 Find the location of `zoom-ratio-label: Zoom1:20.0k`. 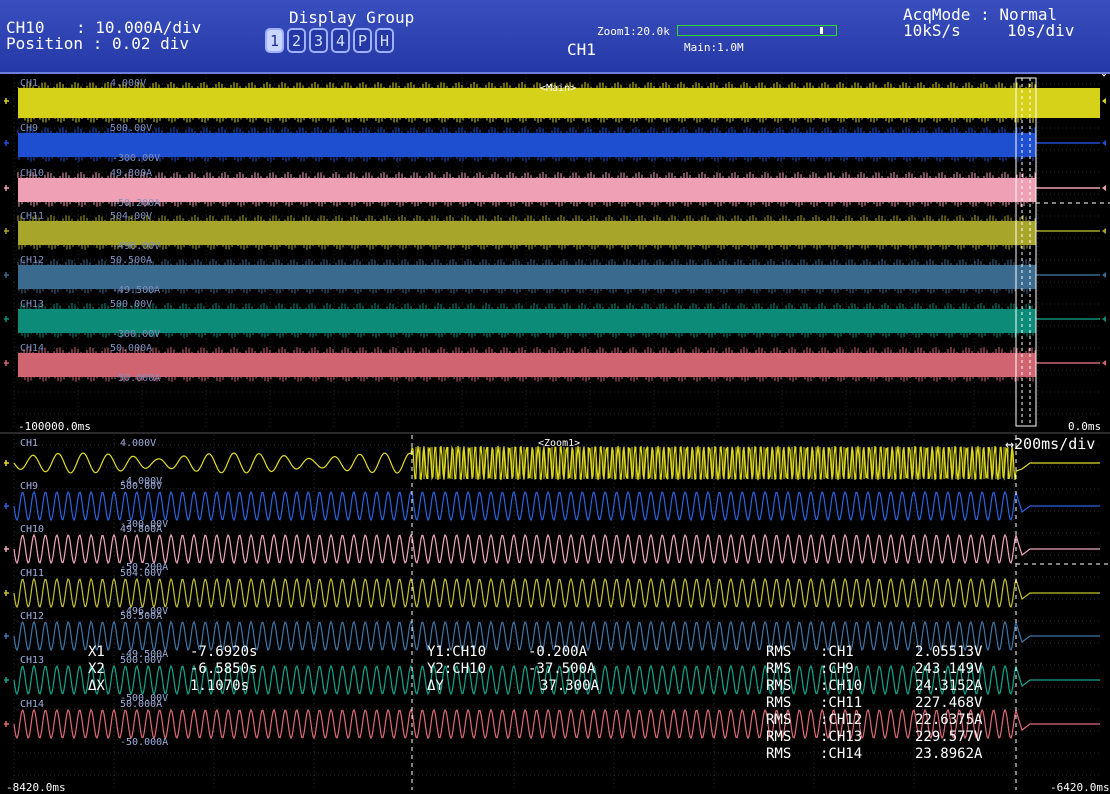

zoom-ratio-label: Zoom1:20.0k is located at coordinates (633, 31).